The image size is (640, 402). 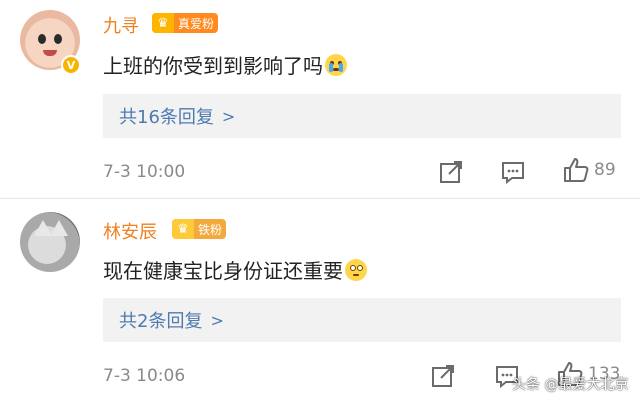 I want to click on replies-label: 共16条回复, so click(x=166, y=117).